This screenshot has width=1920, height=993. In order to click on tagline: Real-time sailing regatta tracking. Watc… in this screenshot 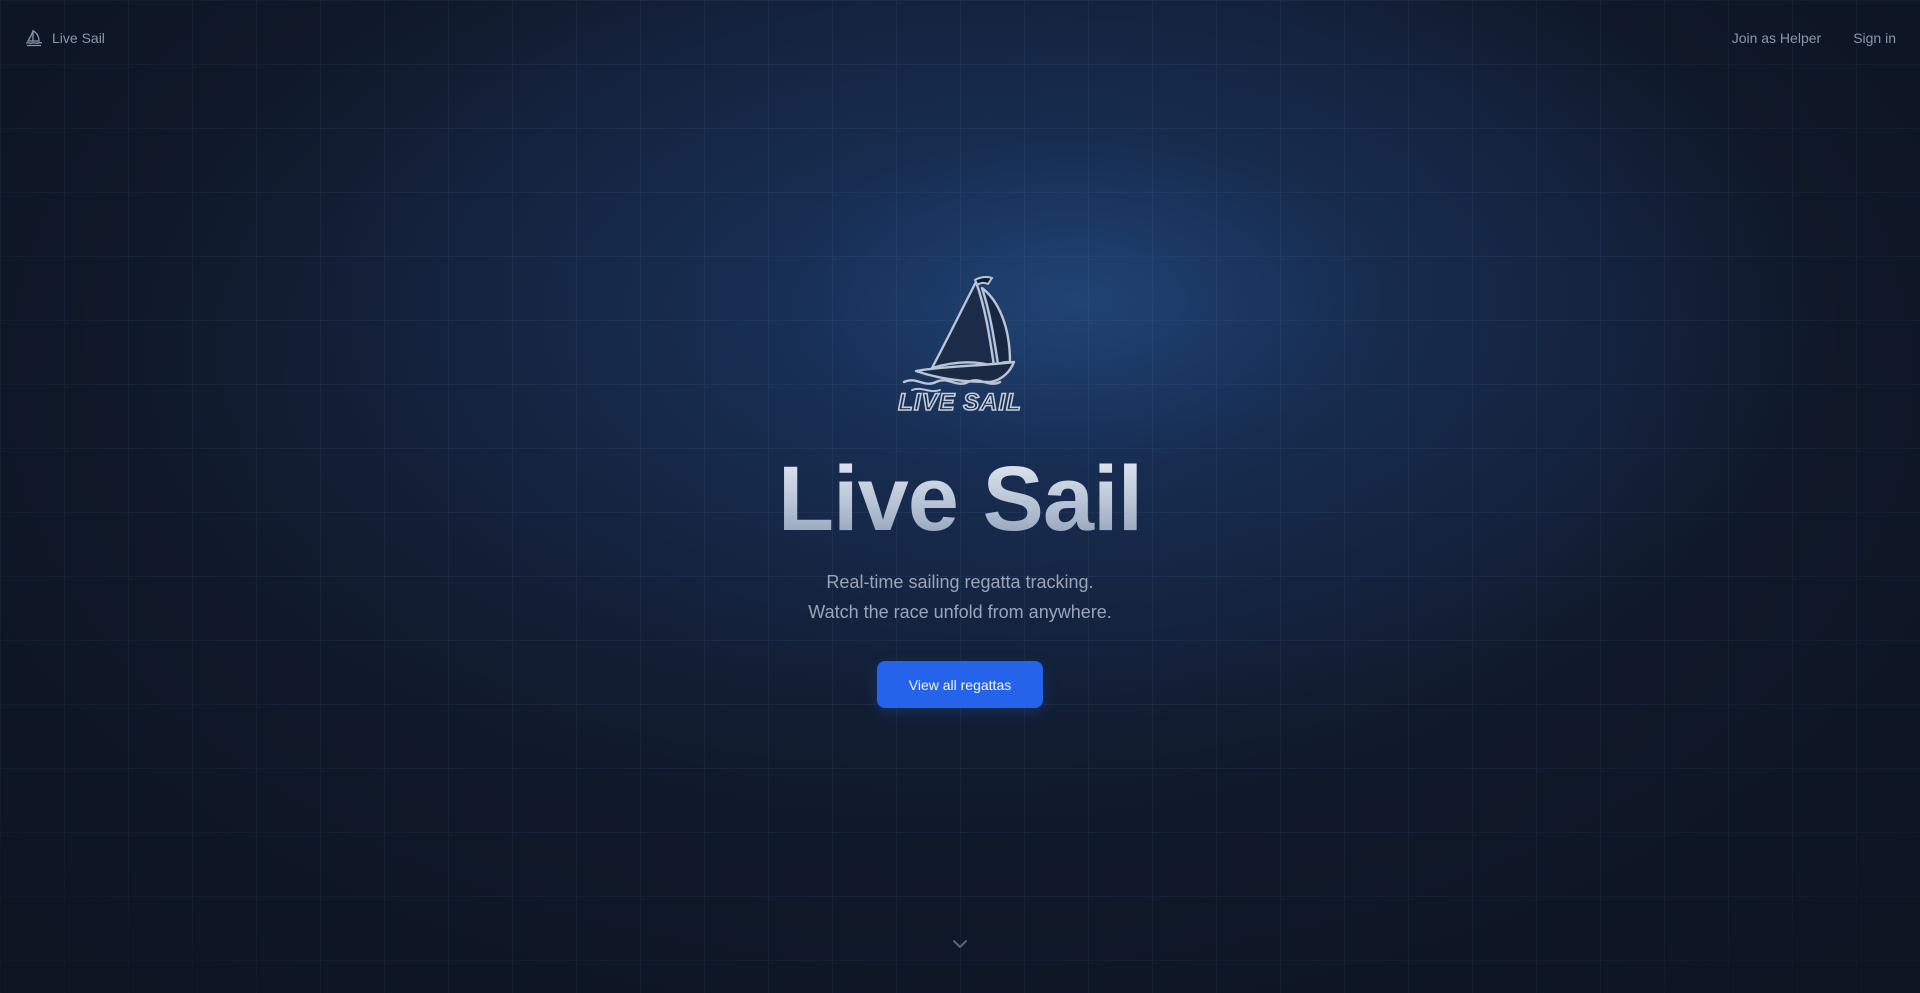, I will do `click(959, 597)`.